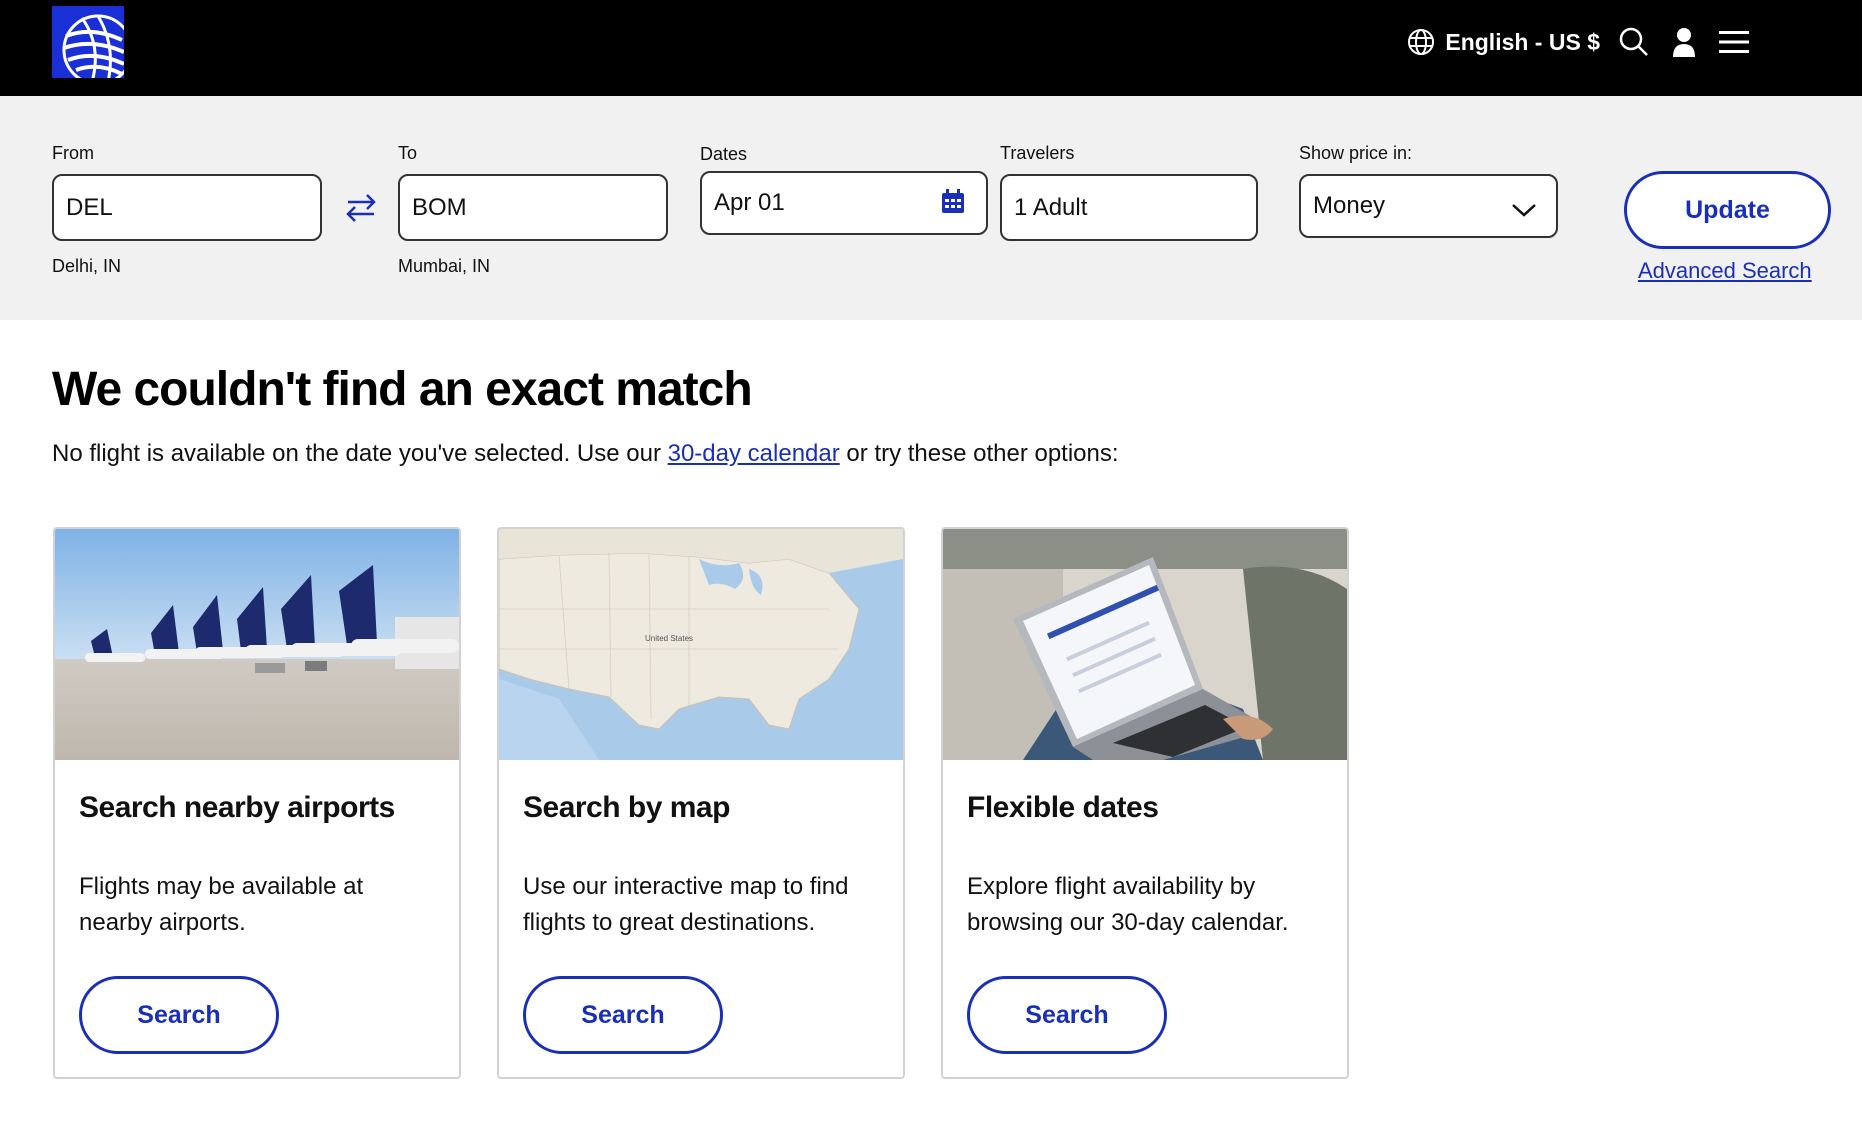  What do you see at coordinates (953, 202) in the screenshot?
I see `calendar-icon` at bounding box center [953, 202].